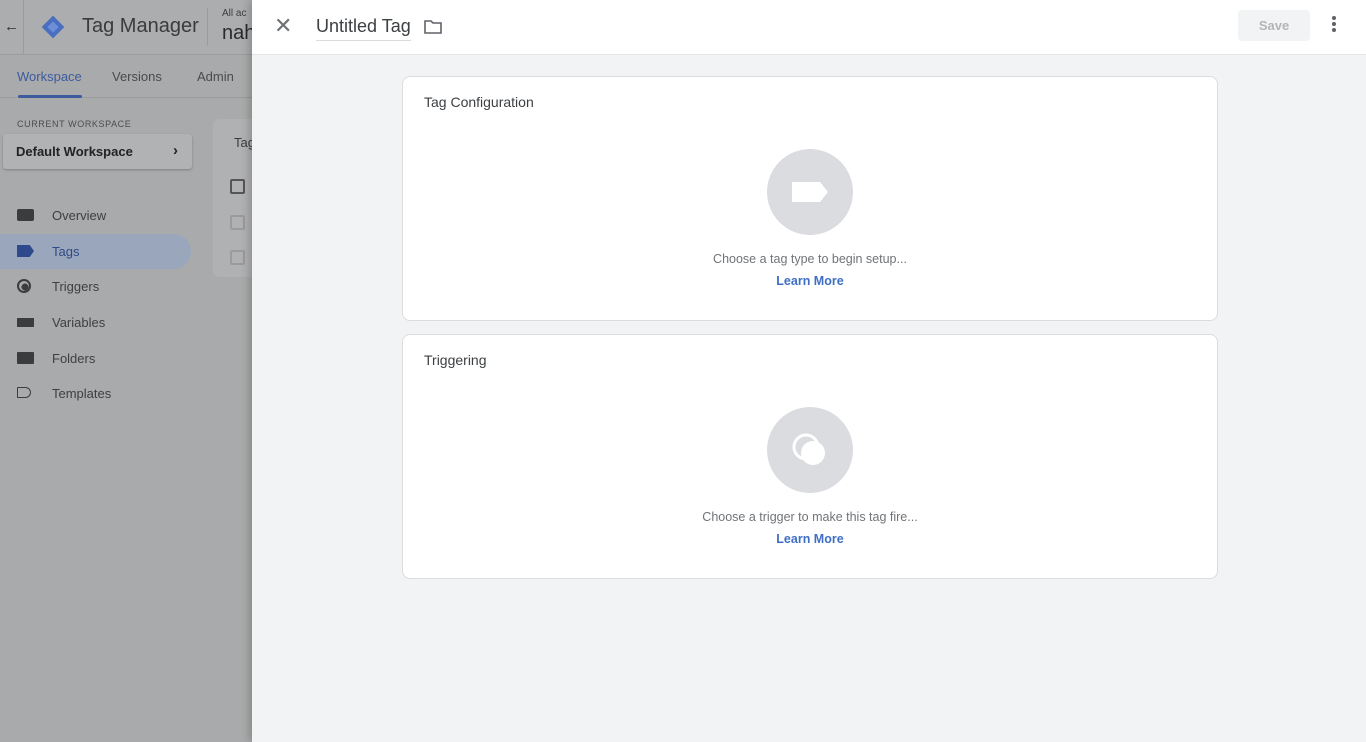 This screenshot has height=742, width=1366. I want to click on choose-trigger-button, so click(810, 450).